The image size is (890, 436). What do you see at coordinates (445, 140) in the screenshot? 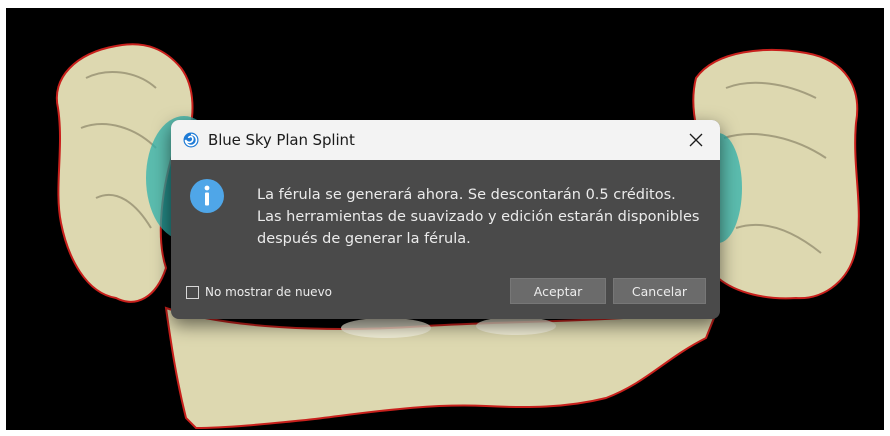
I see `dialog-titlebar: Blue Sky Plan Splint` at bounding box center [445, 140].